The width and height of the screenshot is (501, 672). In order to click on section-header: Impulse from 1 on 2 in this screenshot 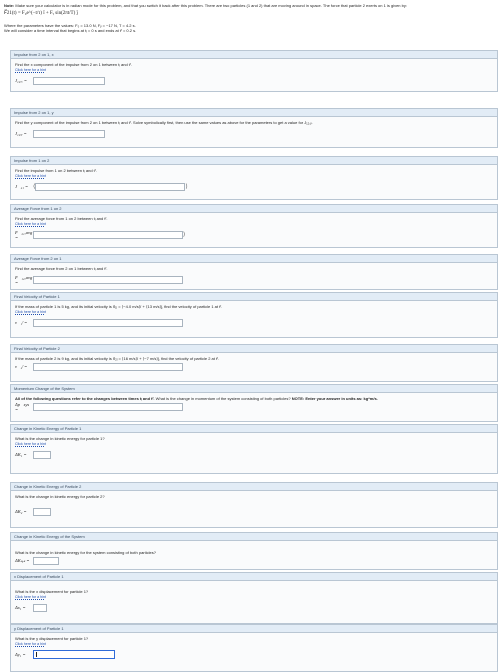, I will do `click(254, 161)`.